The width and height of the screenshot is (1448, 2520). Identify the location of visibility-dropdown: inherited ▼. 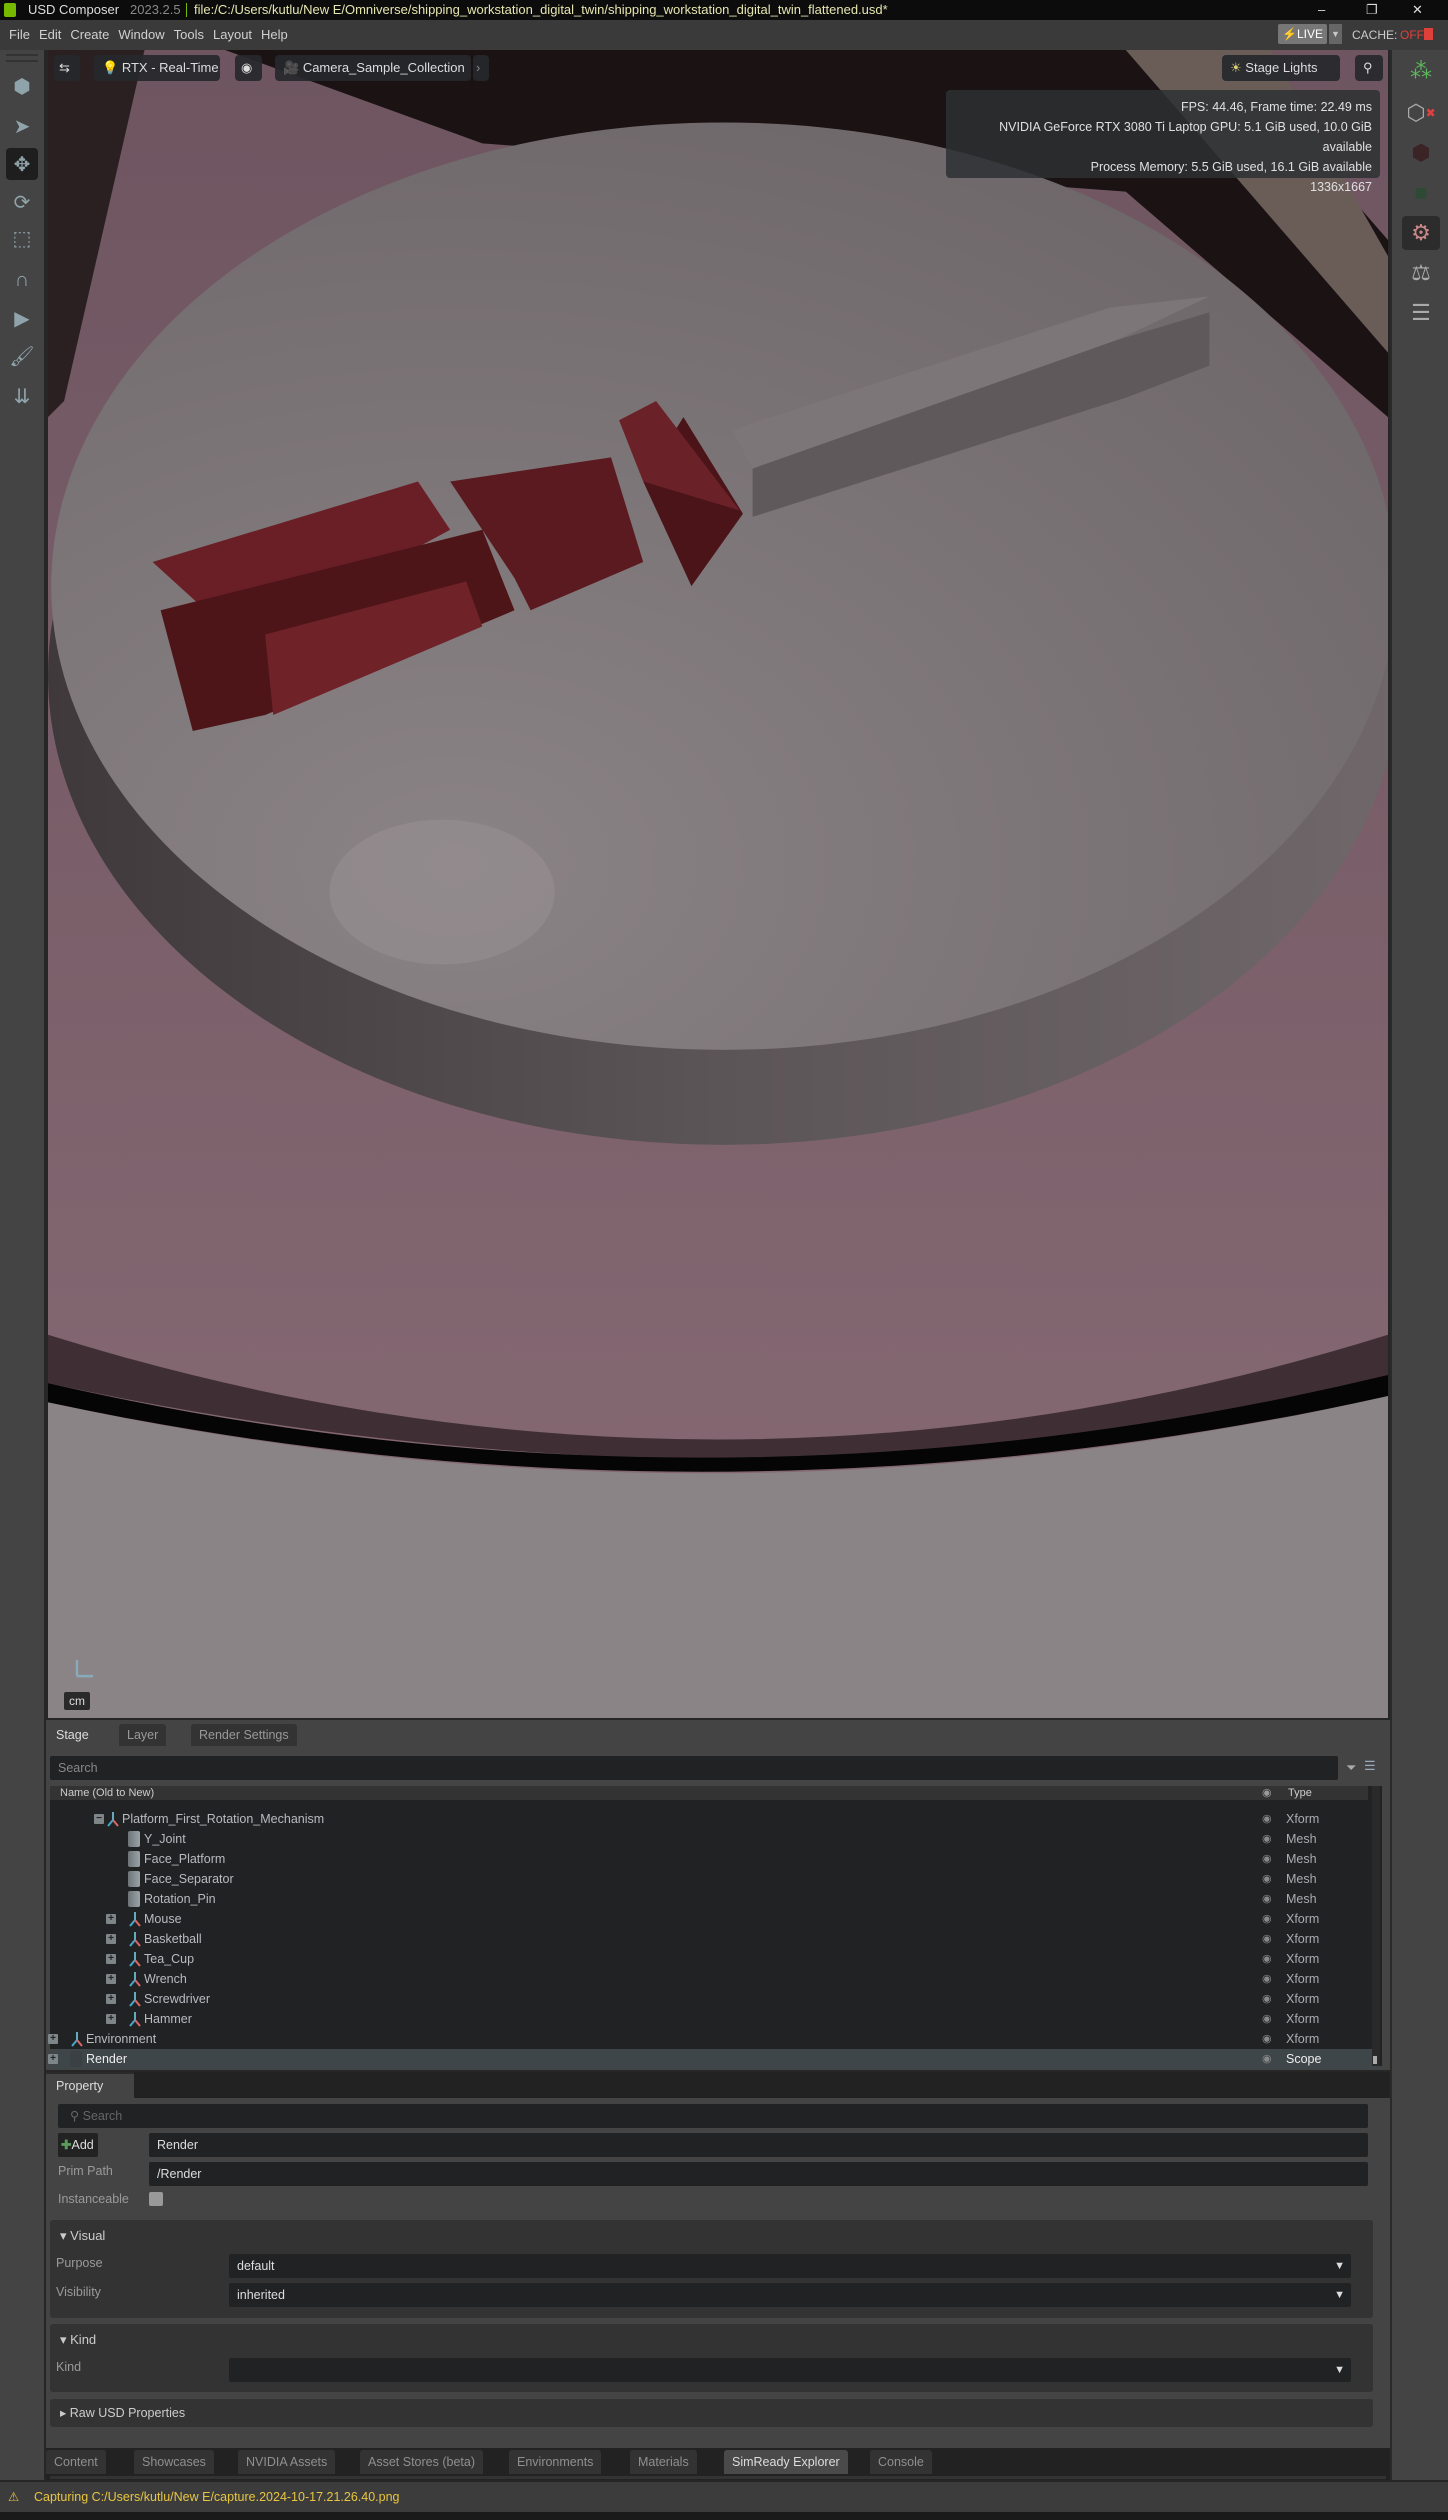
(790, 2295).